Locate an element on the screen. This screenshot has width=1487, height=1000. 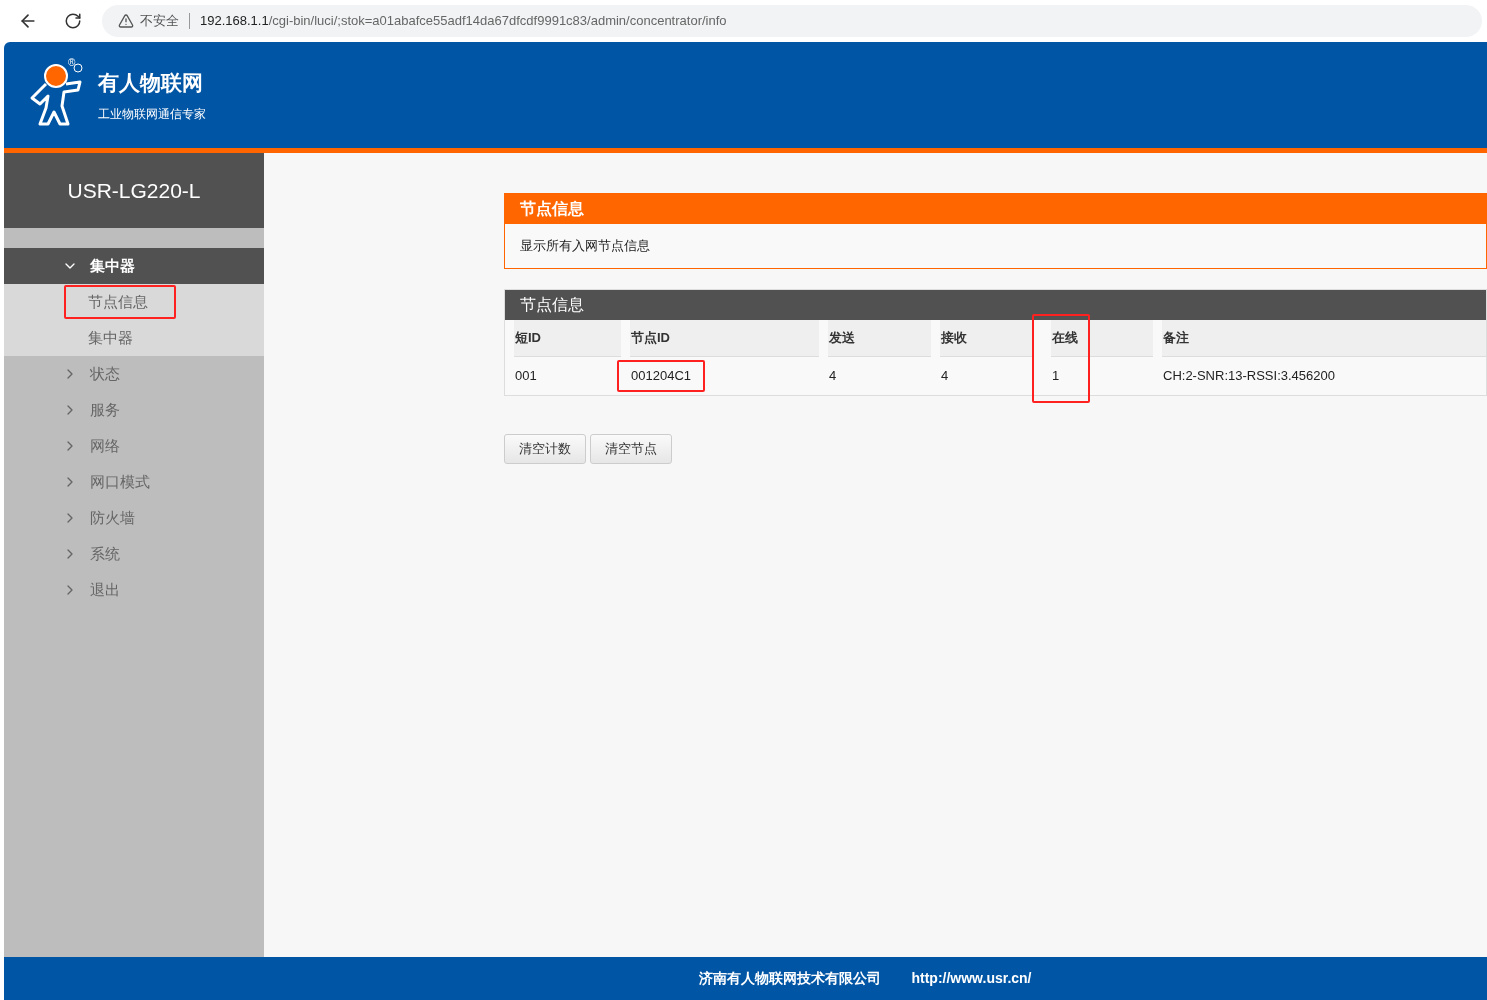
url-text: 192.168.1.1/cgi-bin/luci/;stok=a01abafce55adf14da67dfcdf9991c83/admin/concentrator/info is located at coordinates (463, 21).